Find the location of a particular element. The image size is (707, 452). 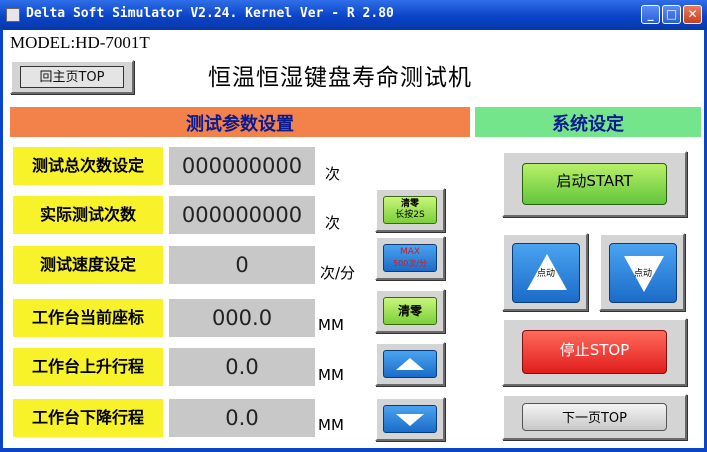

jog-down-button: 点动 is located at coordinates (642, 272).